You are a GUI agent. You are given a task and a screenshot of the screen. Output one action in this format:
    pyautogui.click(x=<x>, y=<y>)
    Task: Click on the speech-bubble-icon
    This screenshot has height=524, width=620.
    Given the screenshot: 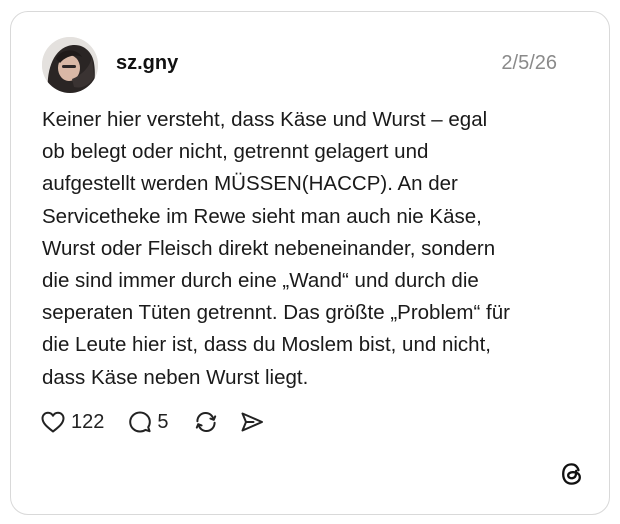 What is the action you would take?
    pyautogui.click(x=140, y=422)
    